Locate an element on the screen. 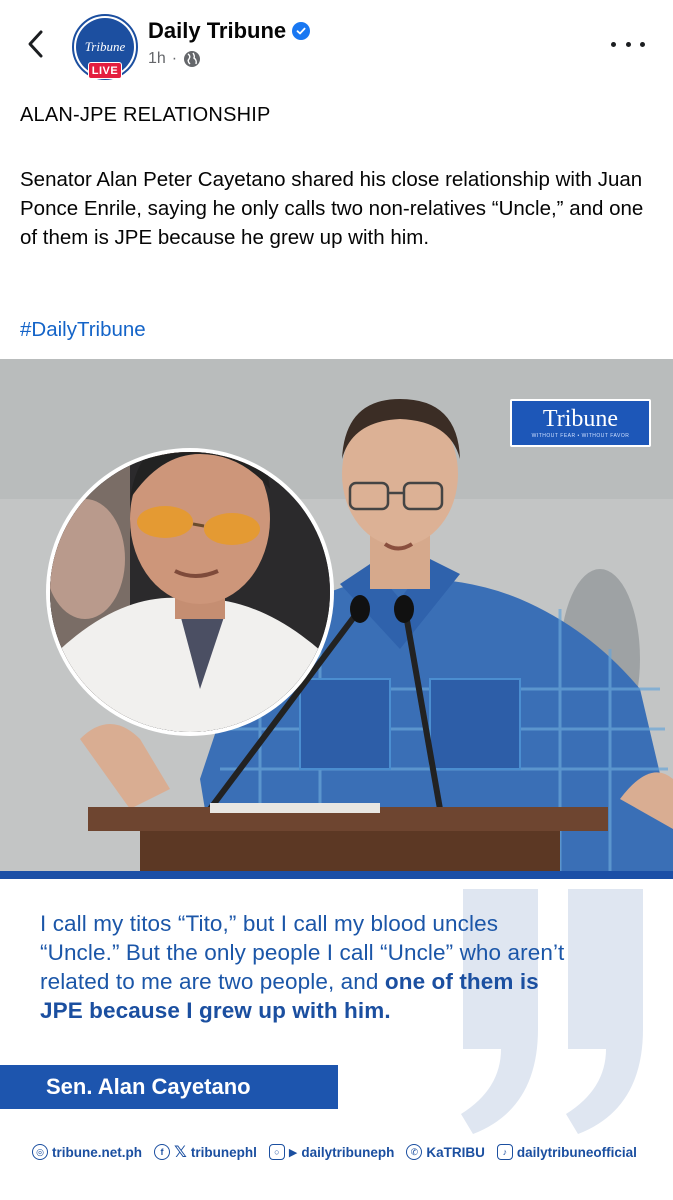 The height and width of the screenshot is (1200, 673). footer-facebook-x: f 𝕏 tribunephl is located at coordinates (205, 1152).